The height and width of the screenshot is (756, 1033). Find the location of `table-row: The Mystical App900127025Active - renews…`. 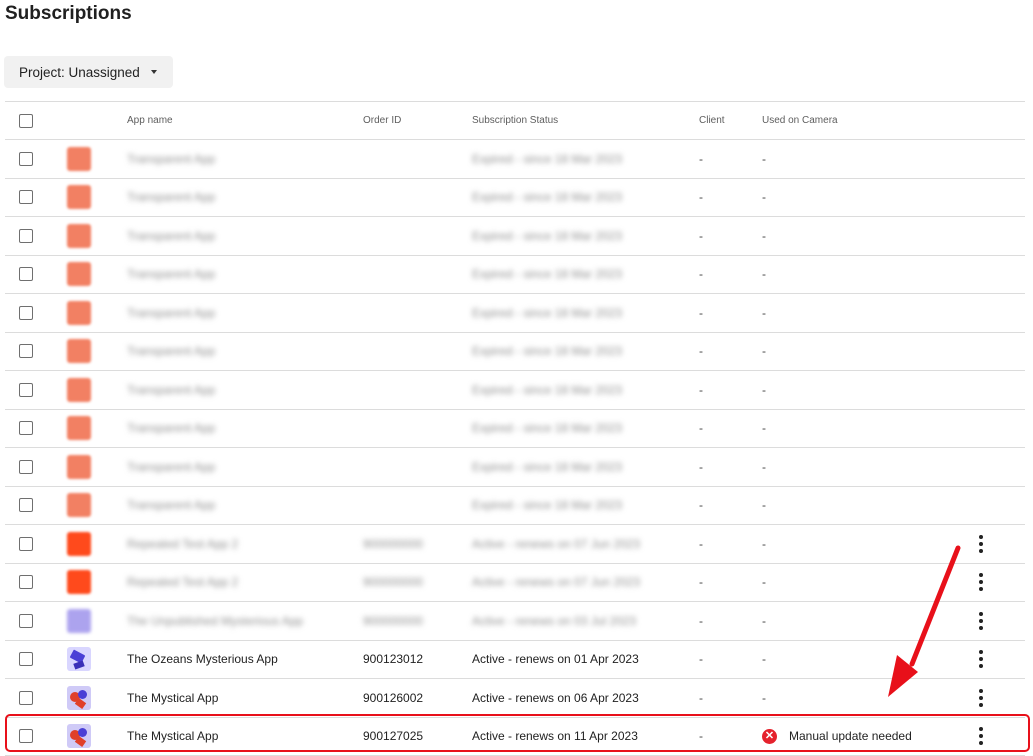

table-row: The Mystical App900127025Active - renews… is located at coordinates (515, 737).